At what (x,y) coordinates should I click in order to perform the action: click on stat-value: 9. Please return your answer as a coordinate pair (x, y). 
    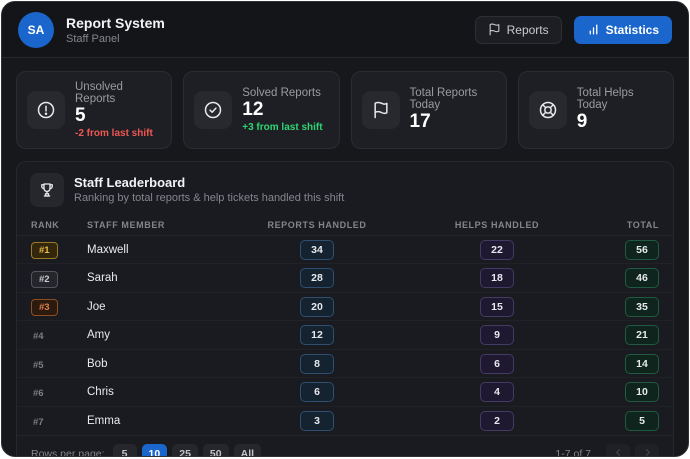
    Looking at the image, I should click on (582, 121).